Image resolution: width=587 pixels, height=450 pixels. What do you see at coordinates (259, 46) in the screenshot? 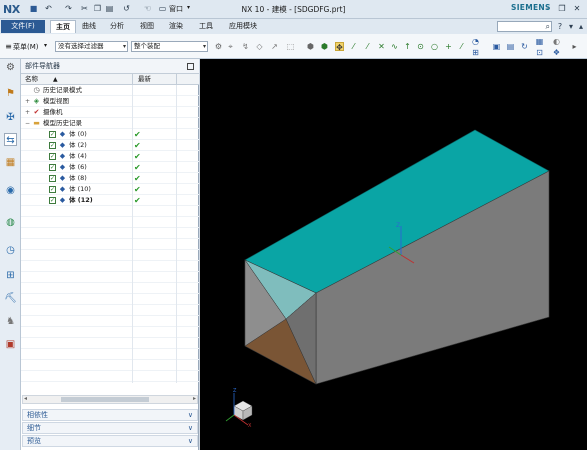
I see `select-face-icon: ◇` at bounding box center [259, 46].